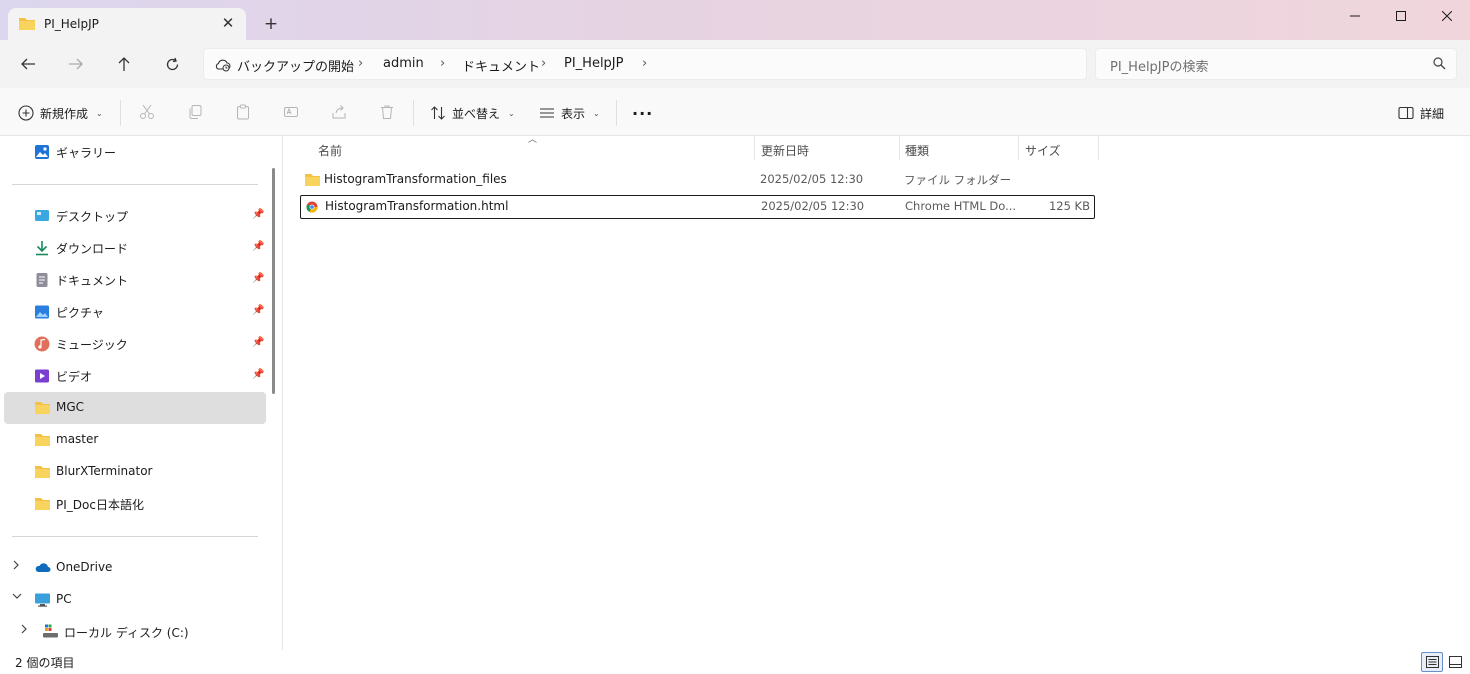  I want to click on file-name: HistogramTransformation.html, so click(417, 206).